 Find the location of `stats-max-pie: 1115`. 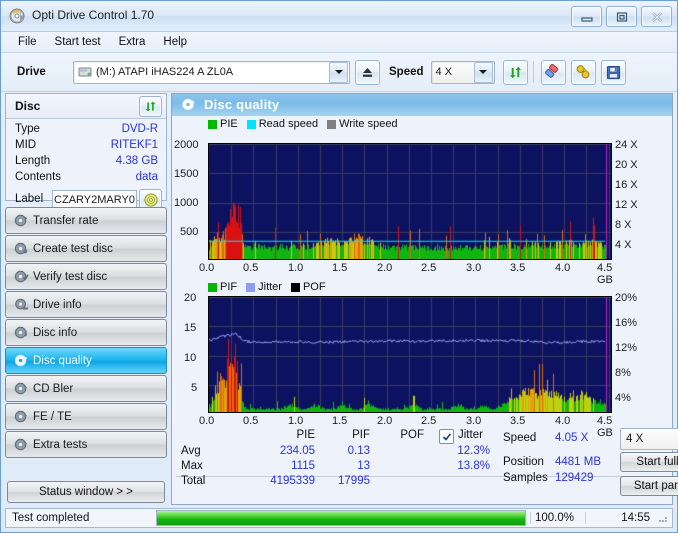

stats-max-pie: 1115 is located at coordinates (303, 466).